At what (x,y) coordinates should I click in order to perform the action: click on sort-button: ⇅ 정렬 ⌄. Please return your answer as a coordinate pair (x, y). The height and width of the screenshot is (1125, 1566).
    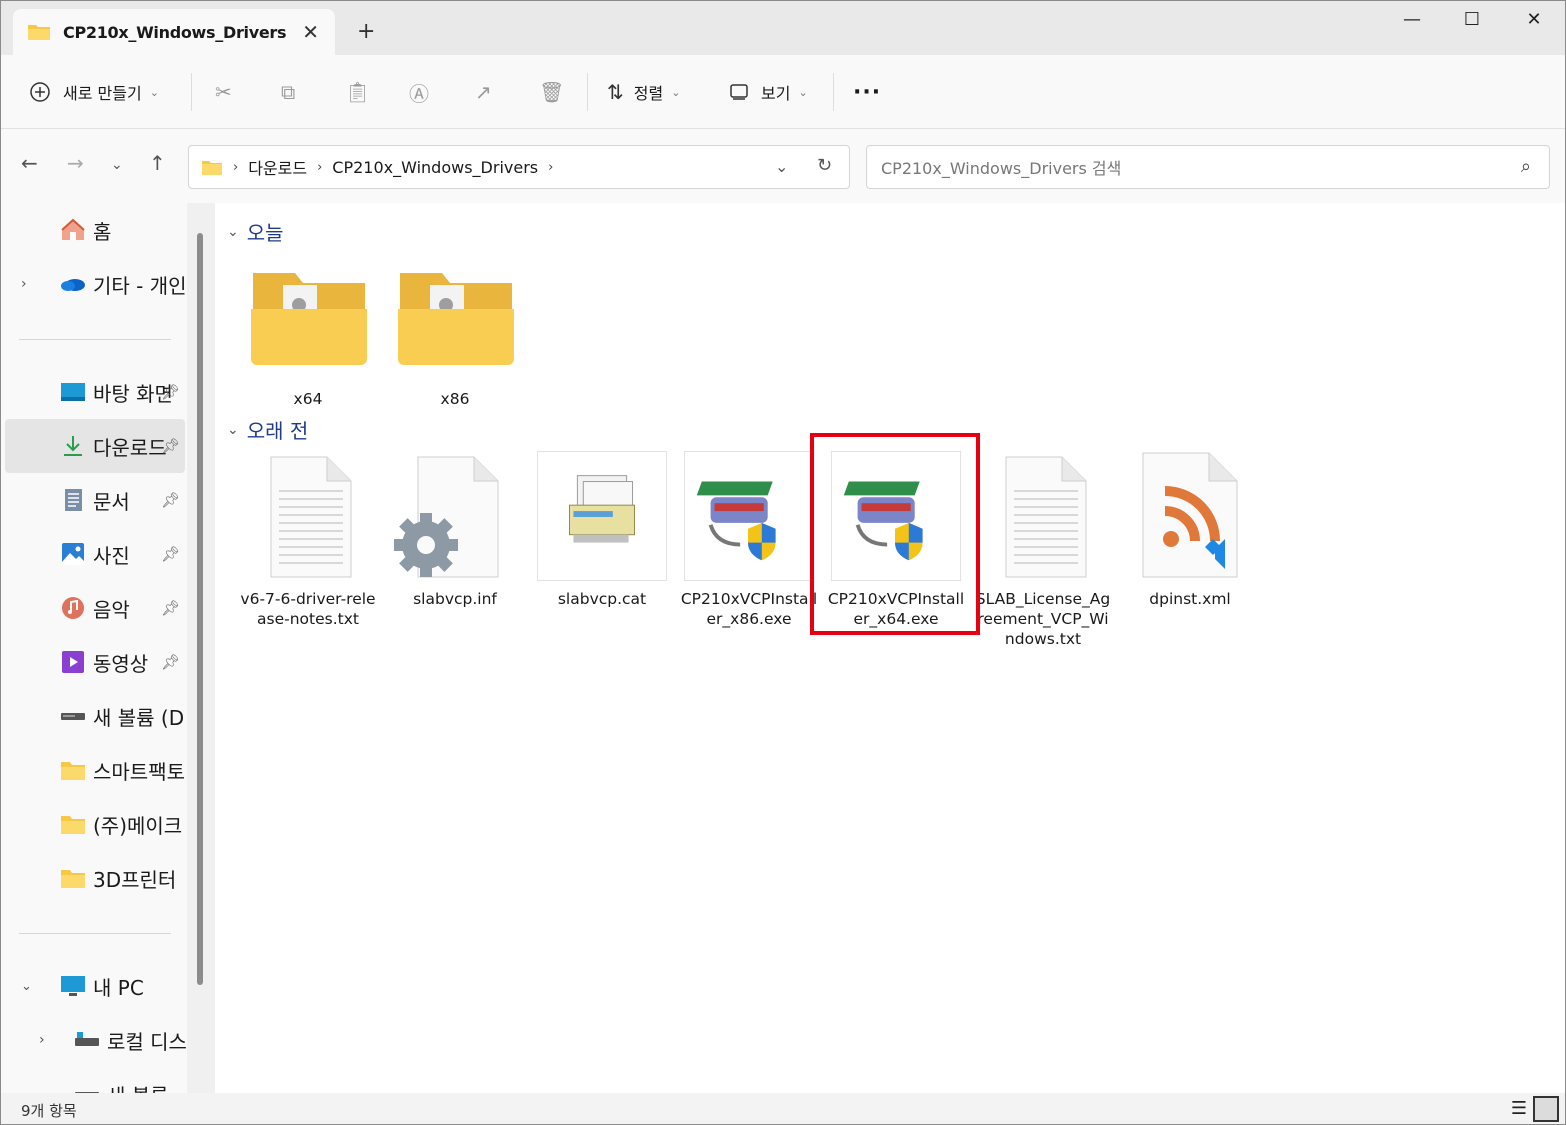
    Looking at the image, I should click on (643, 92).